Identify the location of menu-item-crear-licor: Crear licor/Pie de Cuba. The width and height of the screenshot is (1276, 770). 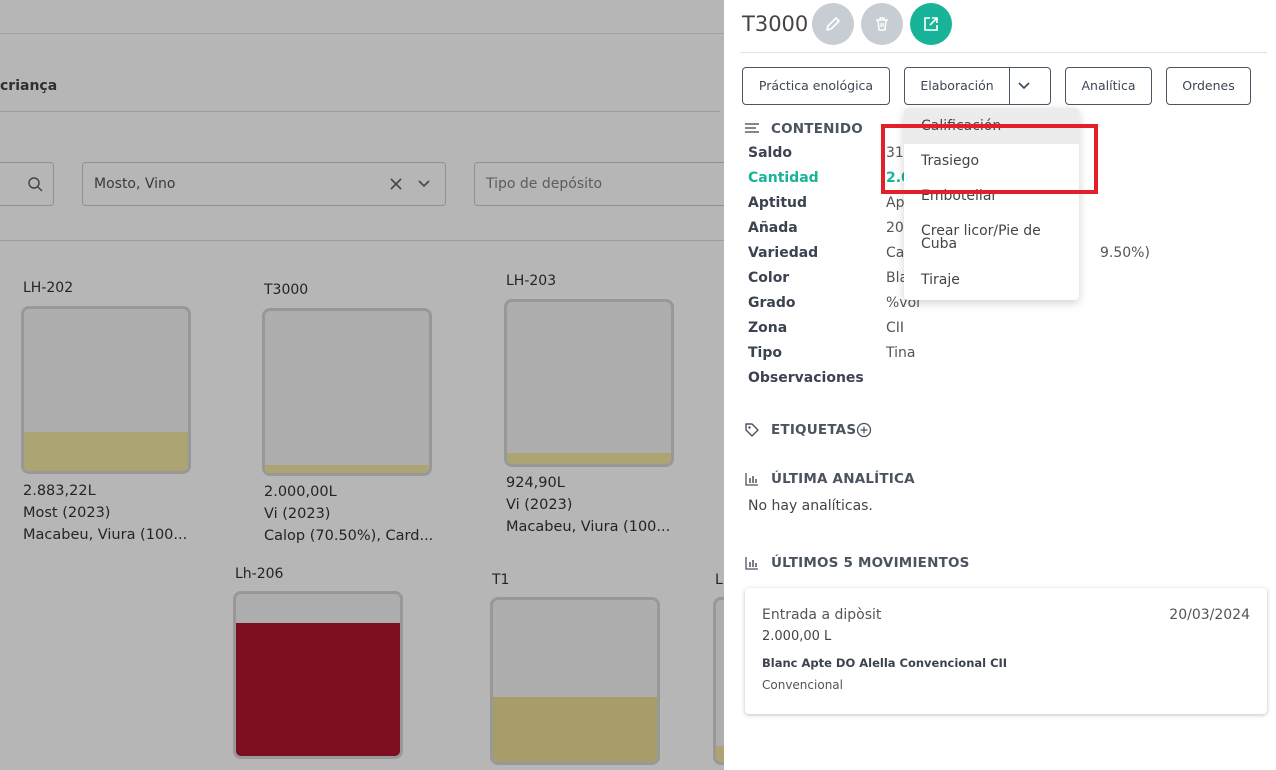
(979, 237).